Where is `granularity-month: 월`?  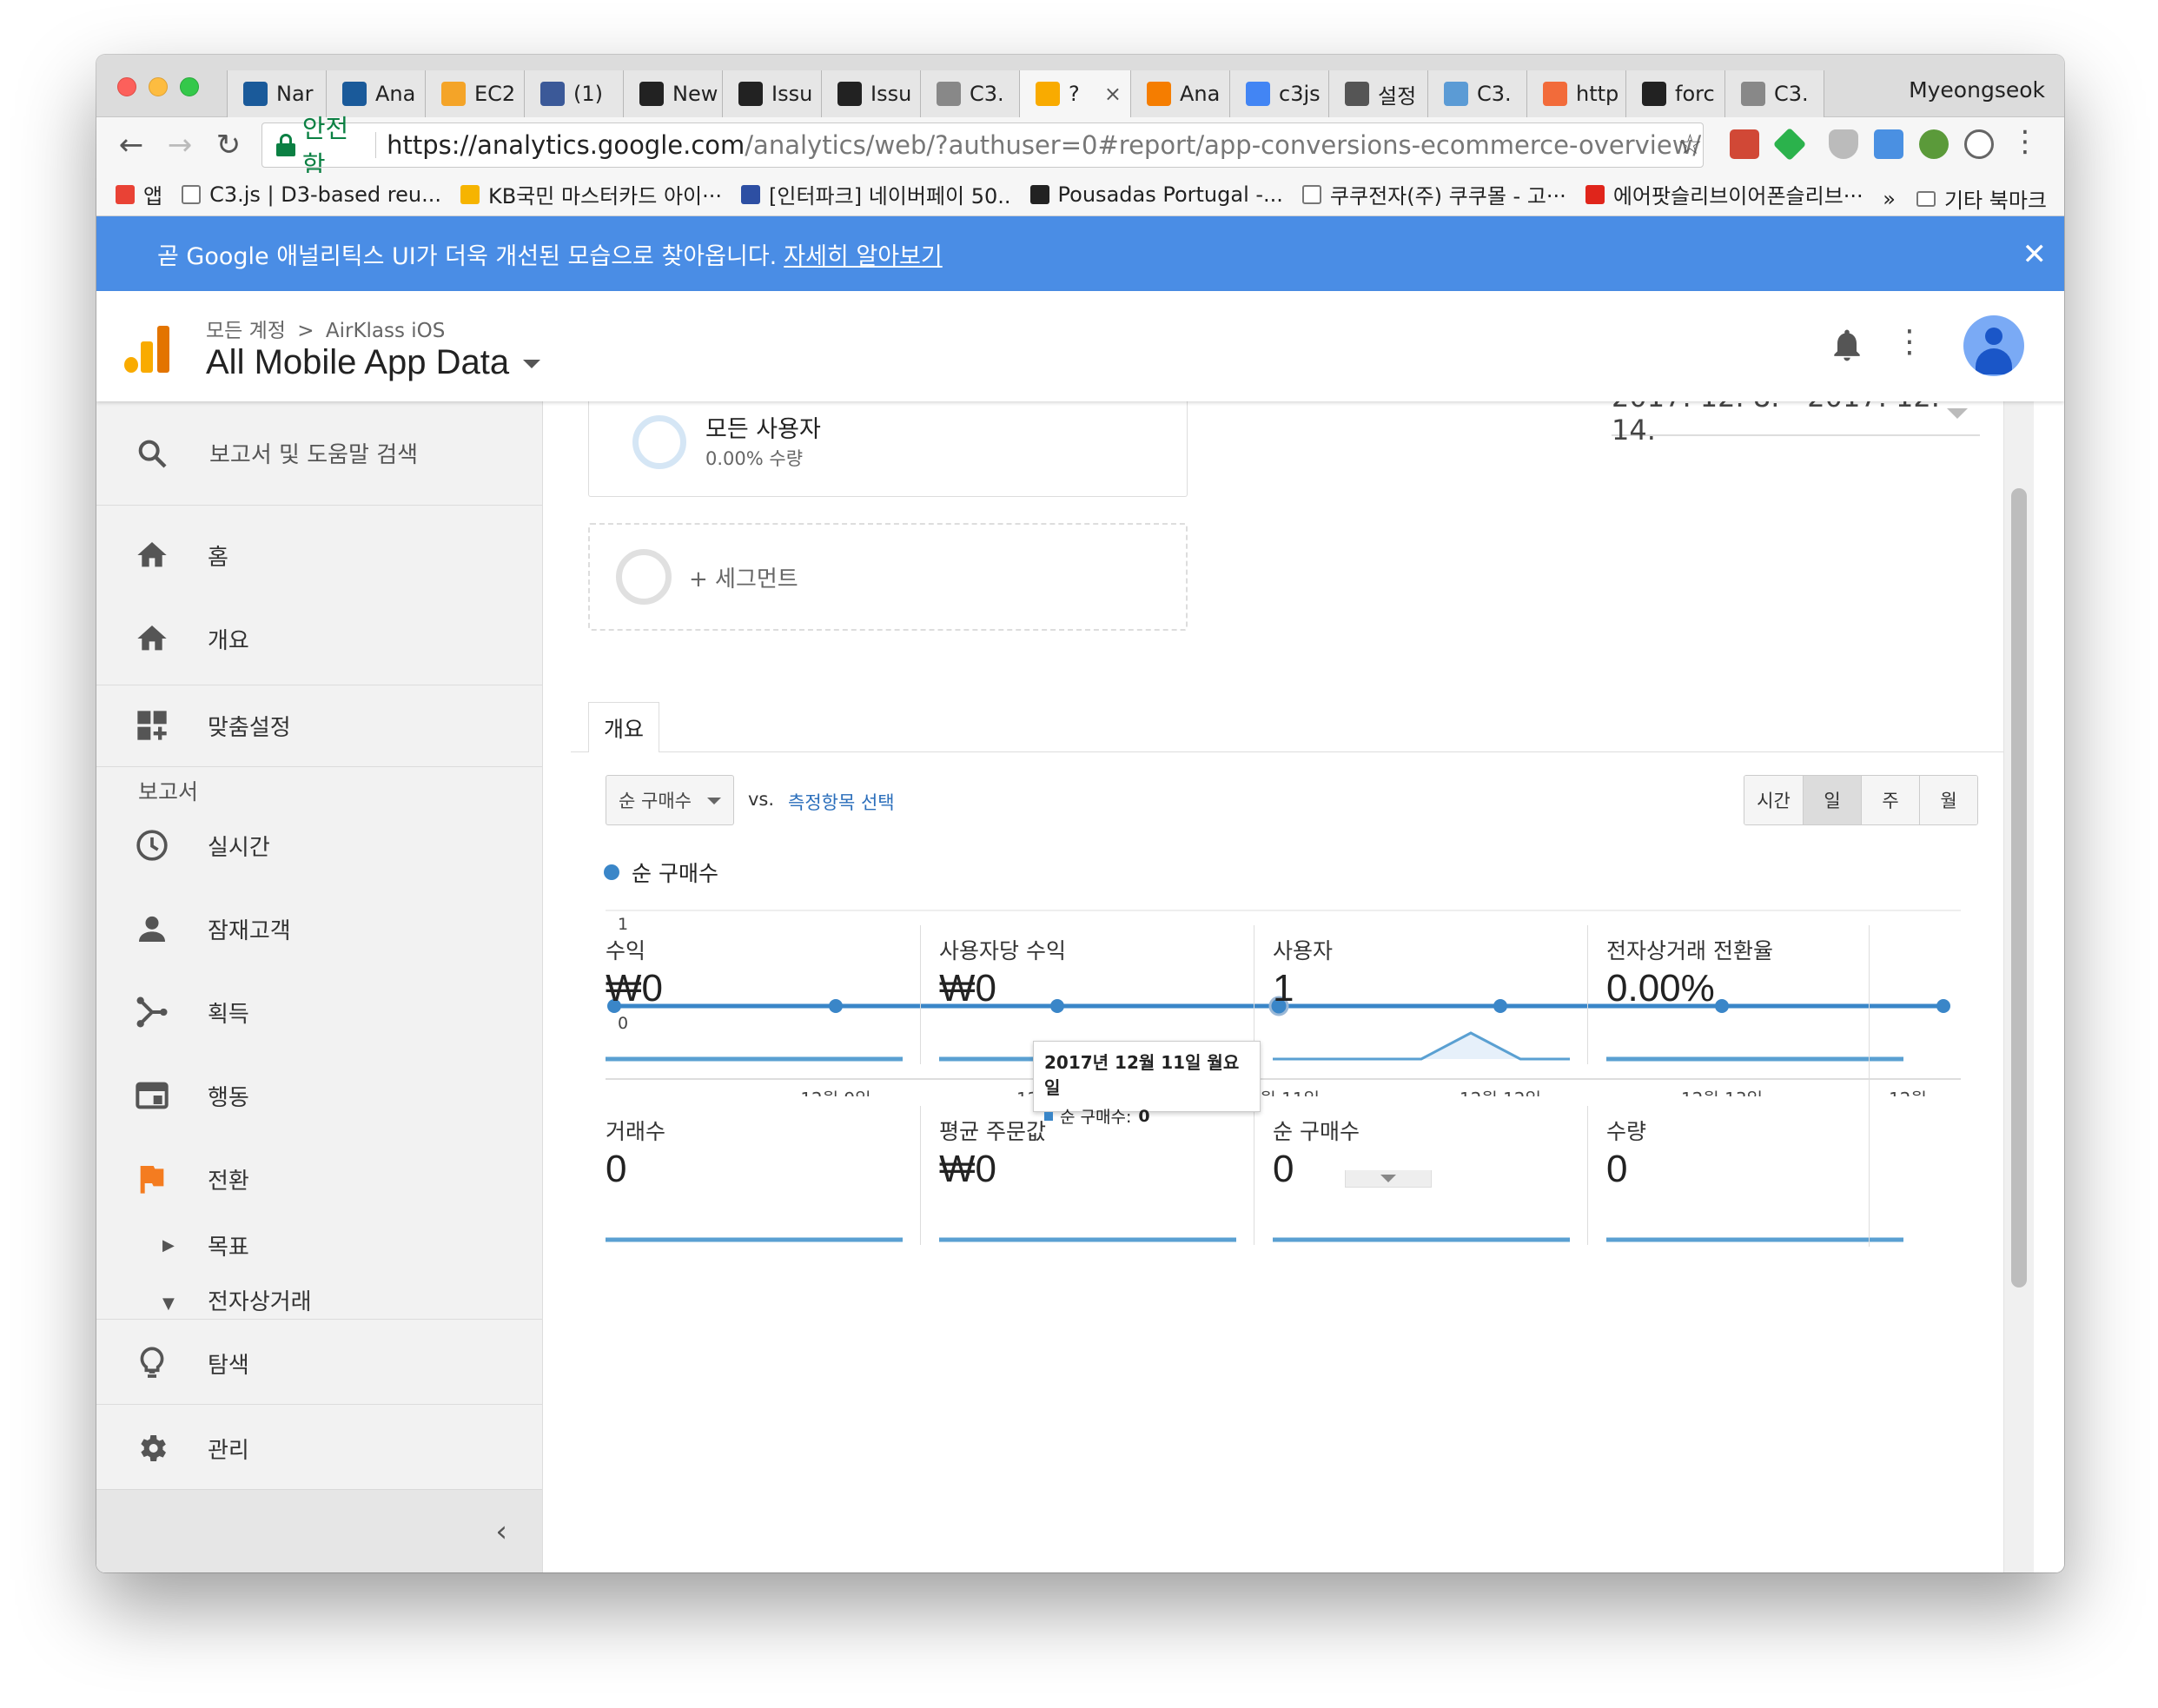
granularity-month: 월 is located at coordinates (1948, 800).